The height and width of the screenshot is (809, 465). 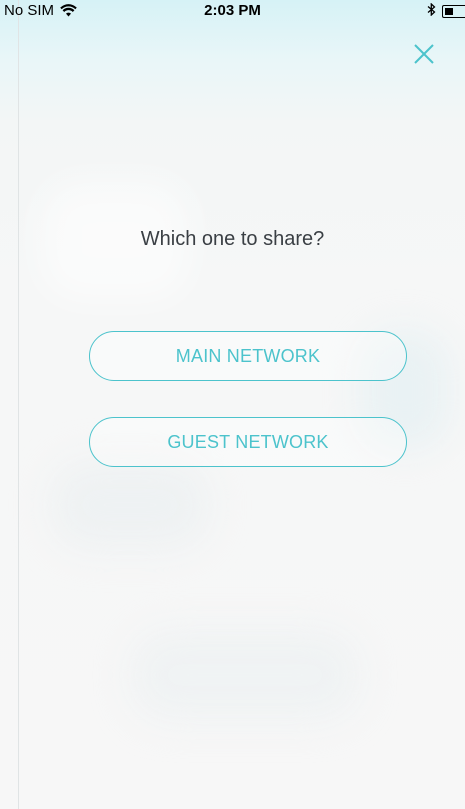 I want to click on close-button, so click(x=424, y=54).